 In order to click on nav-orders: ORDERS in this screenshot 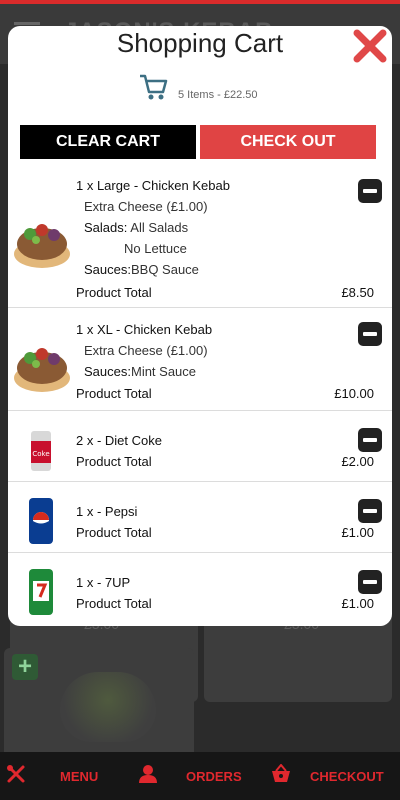, I will do `click(190, 776)`.